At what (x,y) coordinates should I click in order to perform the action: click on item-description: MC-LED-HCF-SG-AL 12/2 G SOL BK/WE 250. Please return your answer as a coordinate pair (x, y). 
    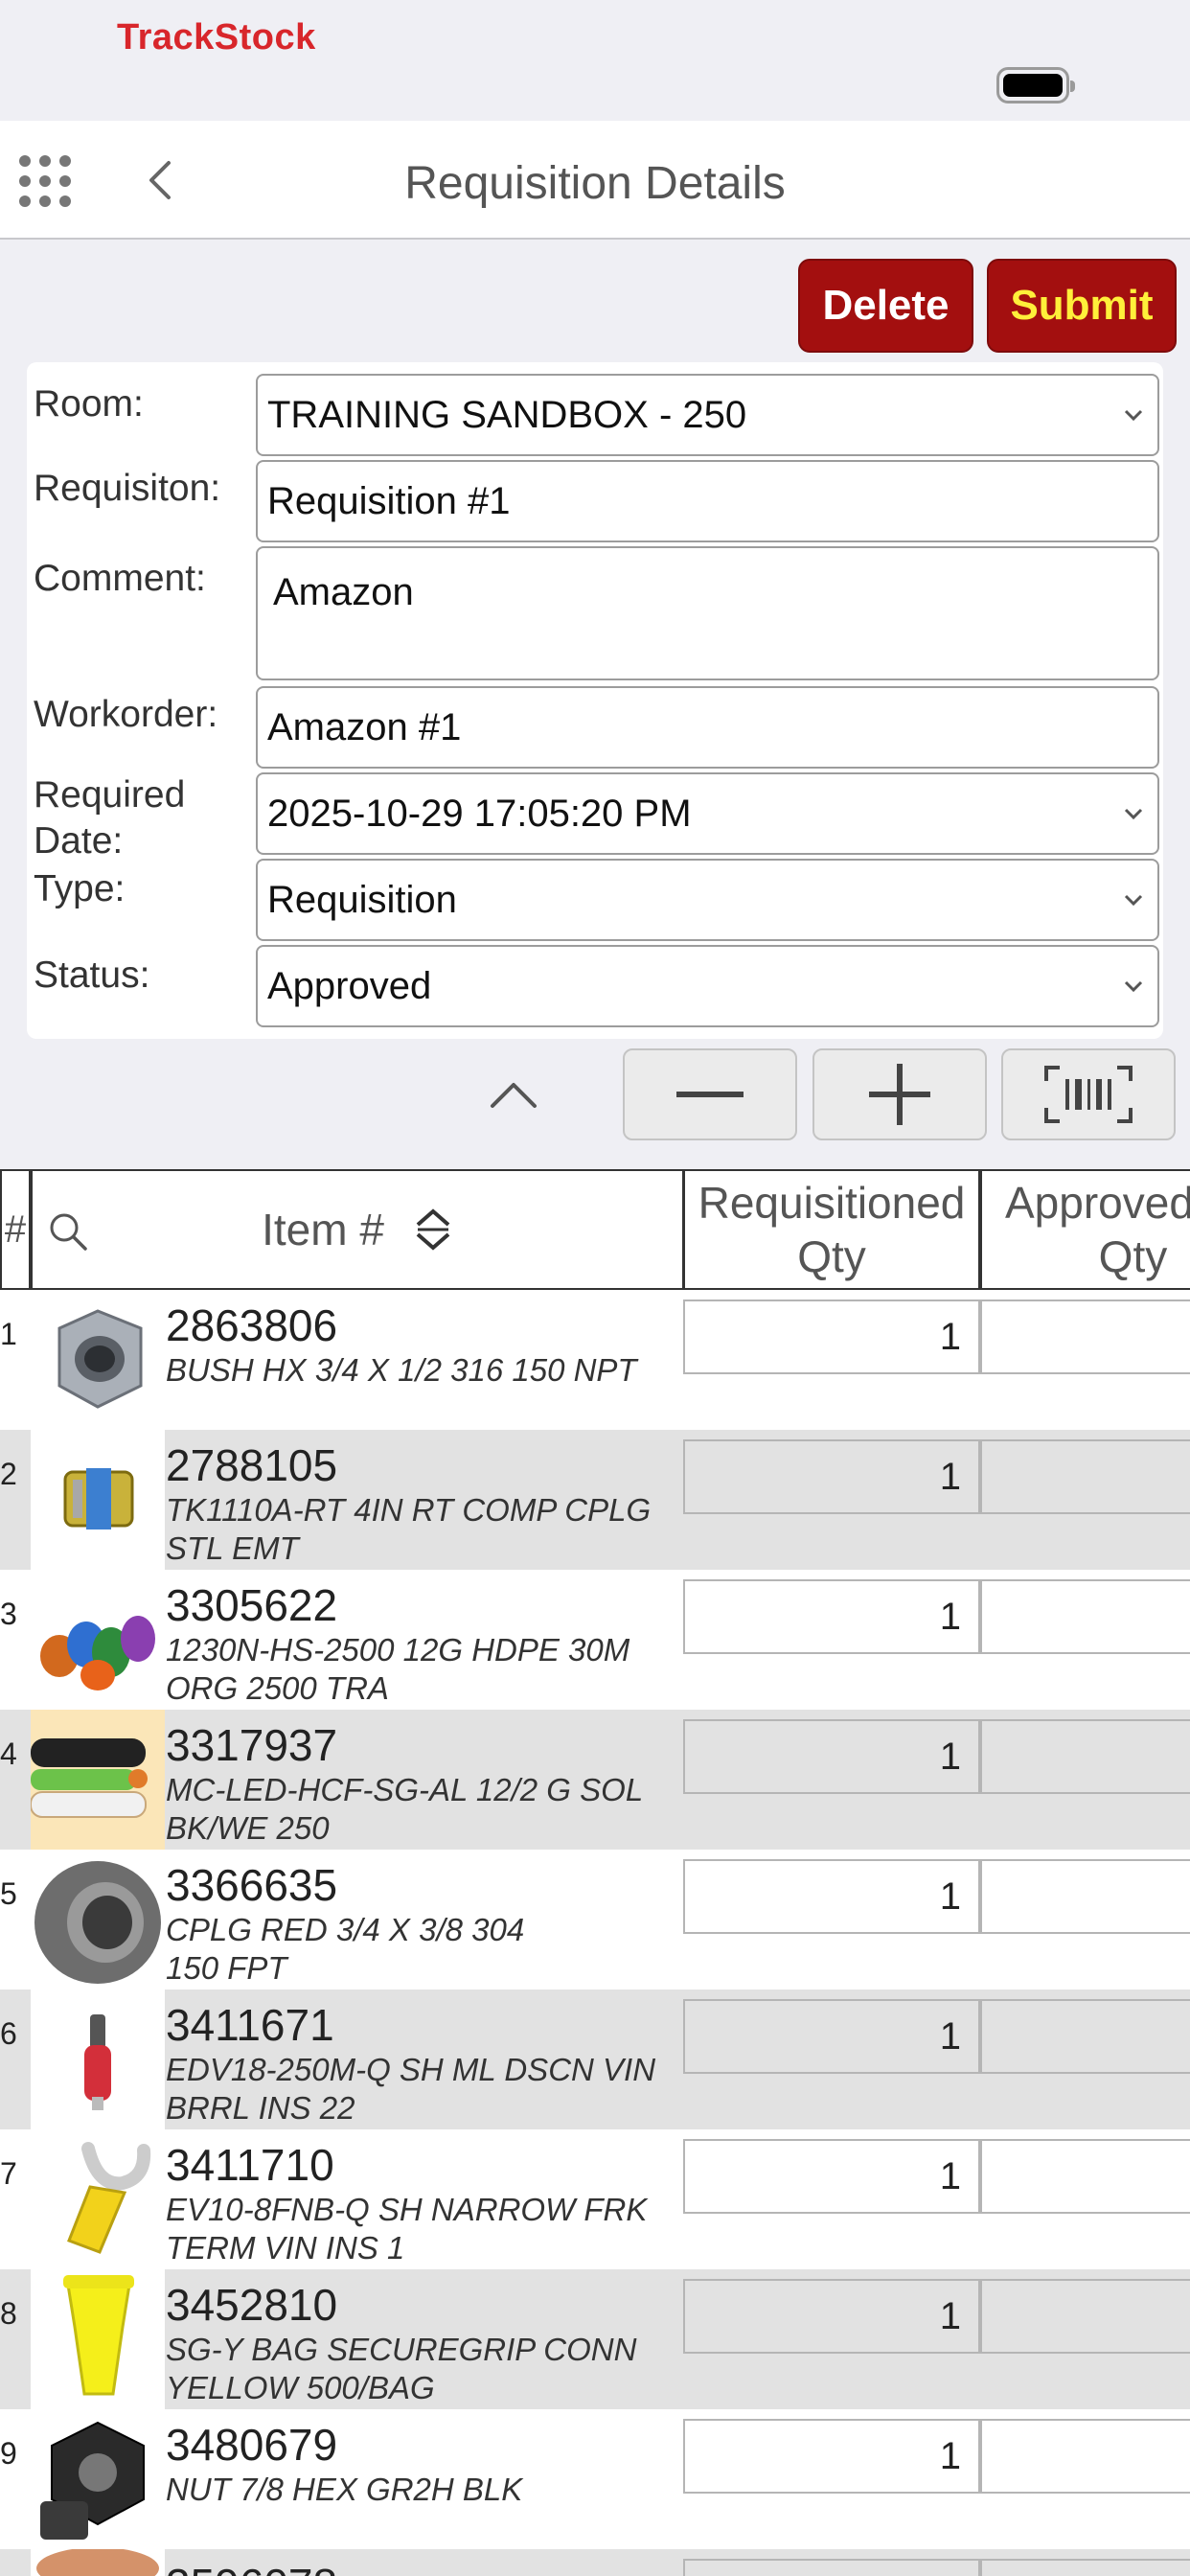
    Looking at the image, I should click on (405, 1809).